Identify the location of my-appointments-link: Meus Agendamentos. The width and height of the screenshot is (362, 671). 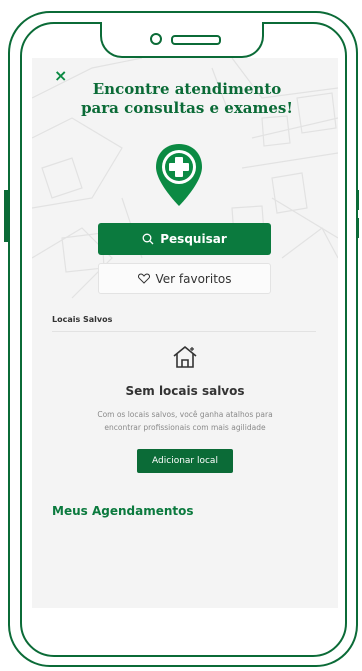
(123, 511).